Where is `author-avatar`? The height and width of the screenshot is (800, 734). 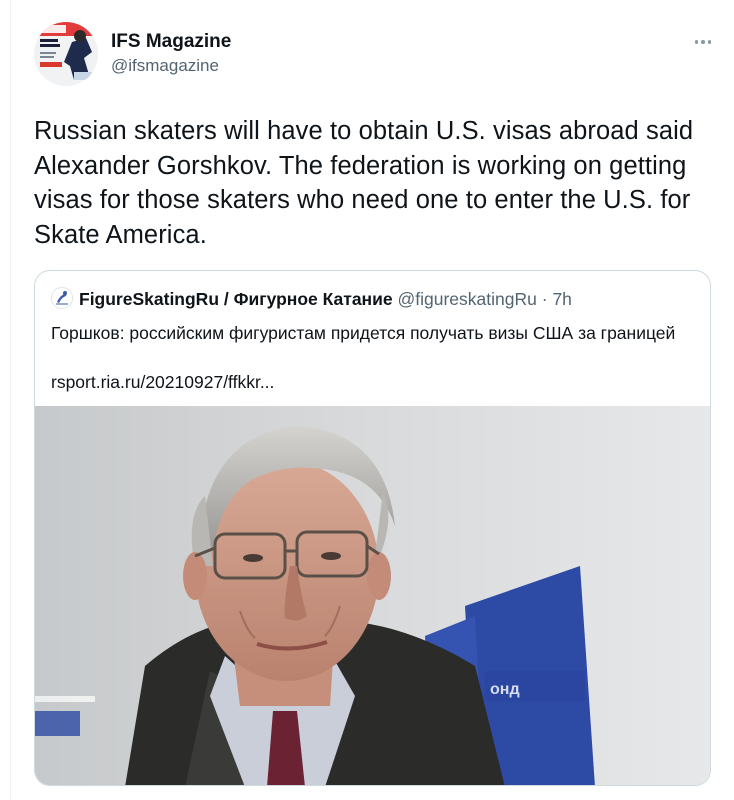 author-avatar is located at coordinates (66, 54).